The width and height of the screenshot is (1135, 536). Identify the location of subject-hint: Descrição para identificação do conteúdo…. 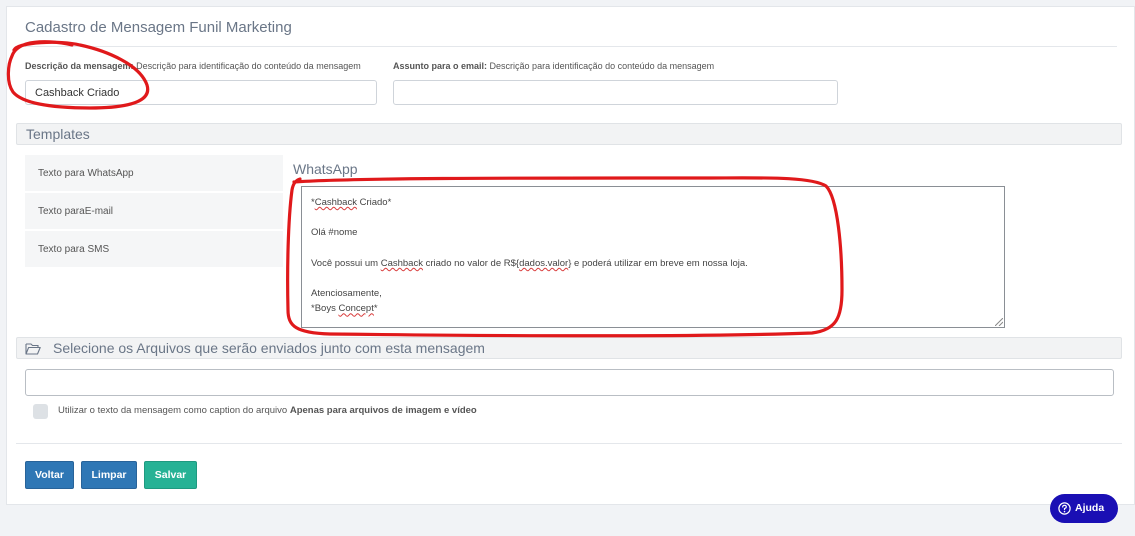
(602, 66).